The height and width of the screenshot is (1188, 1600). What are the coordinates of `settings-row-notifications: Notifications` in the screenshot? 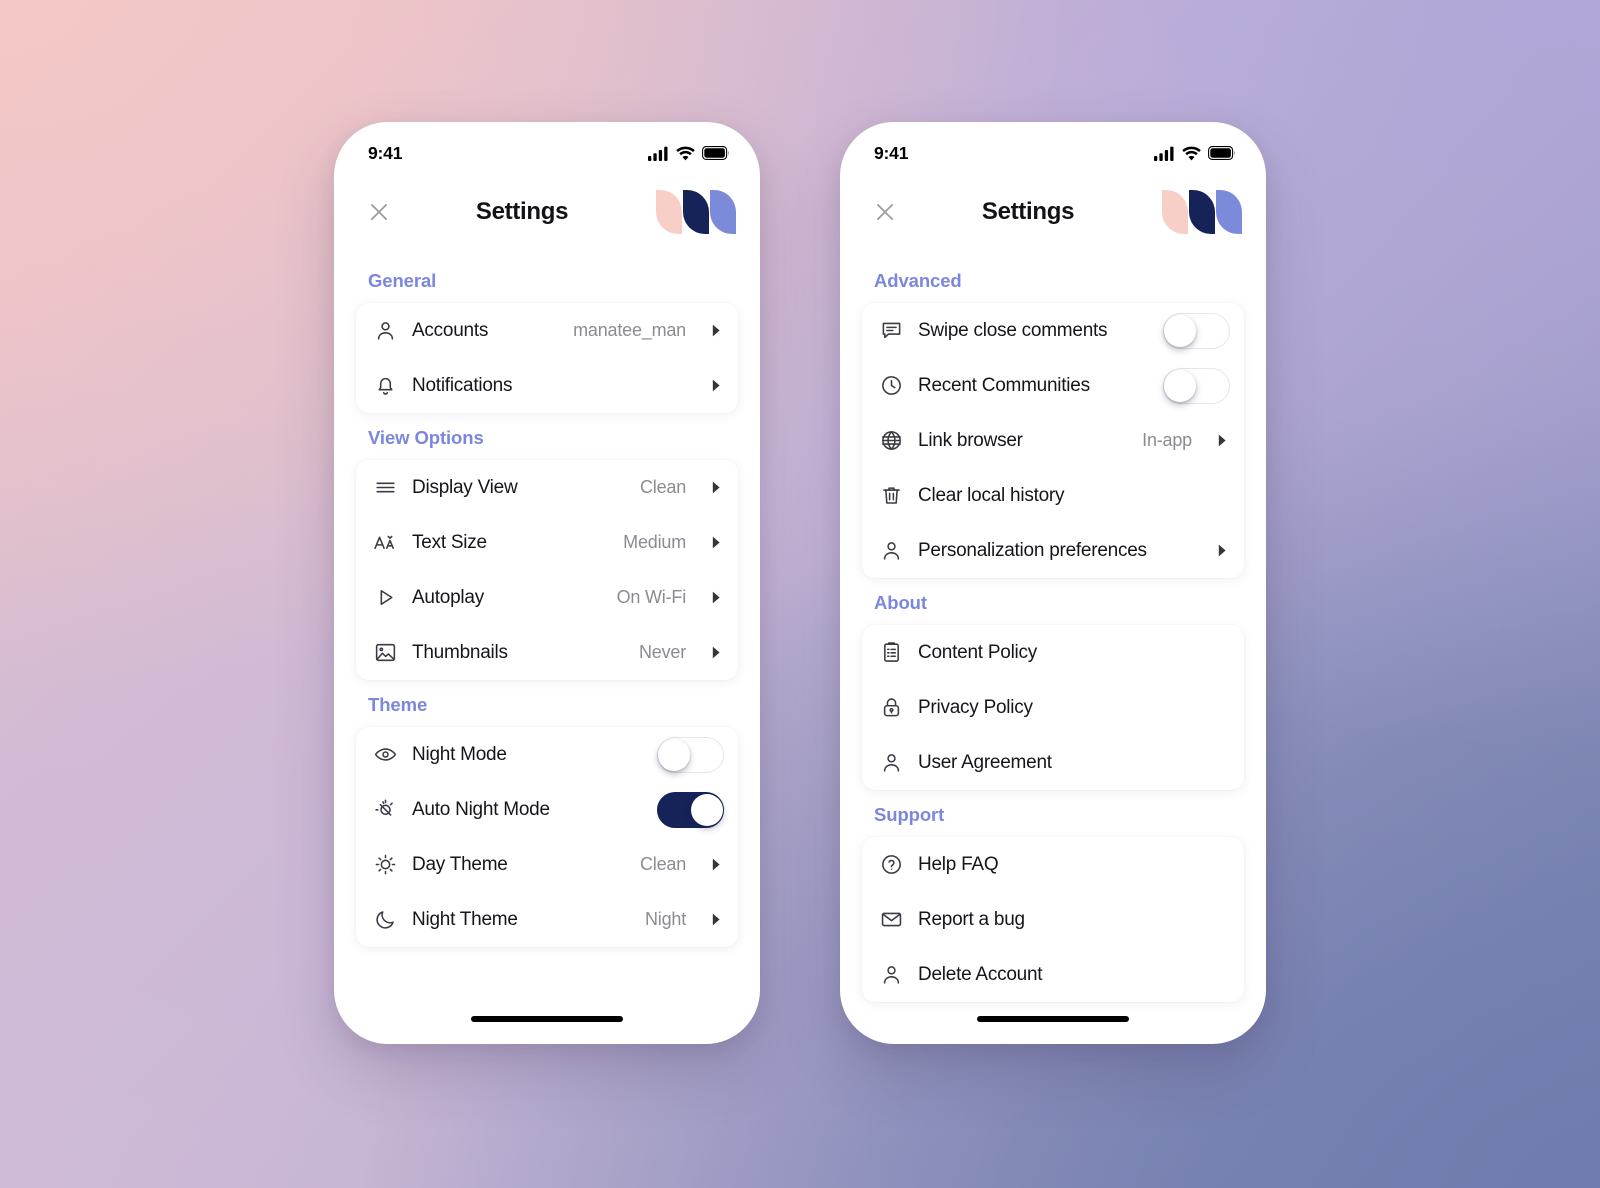 It's located at (547, 385).